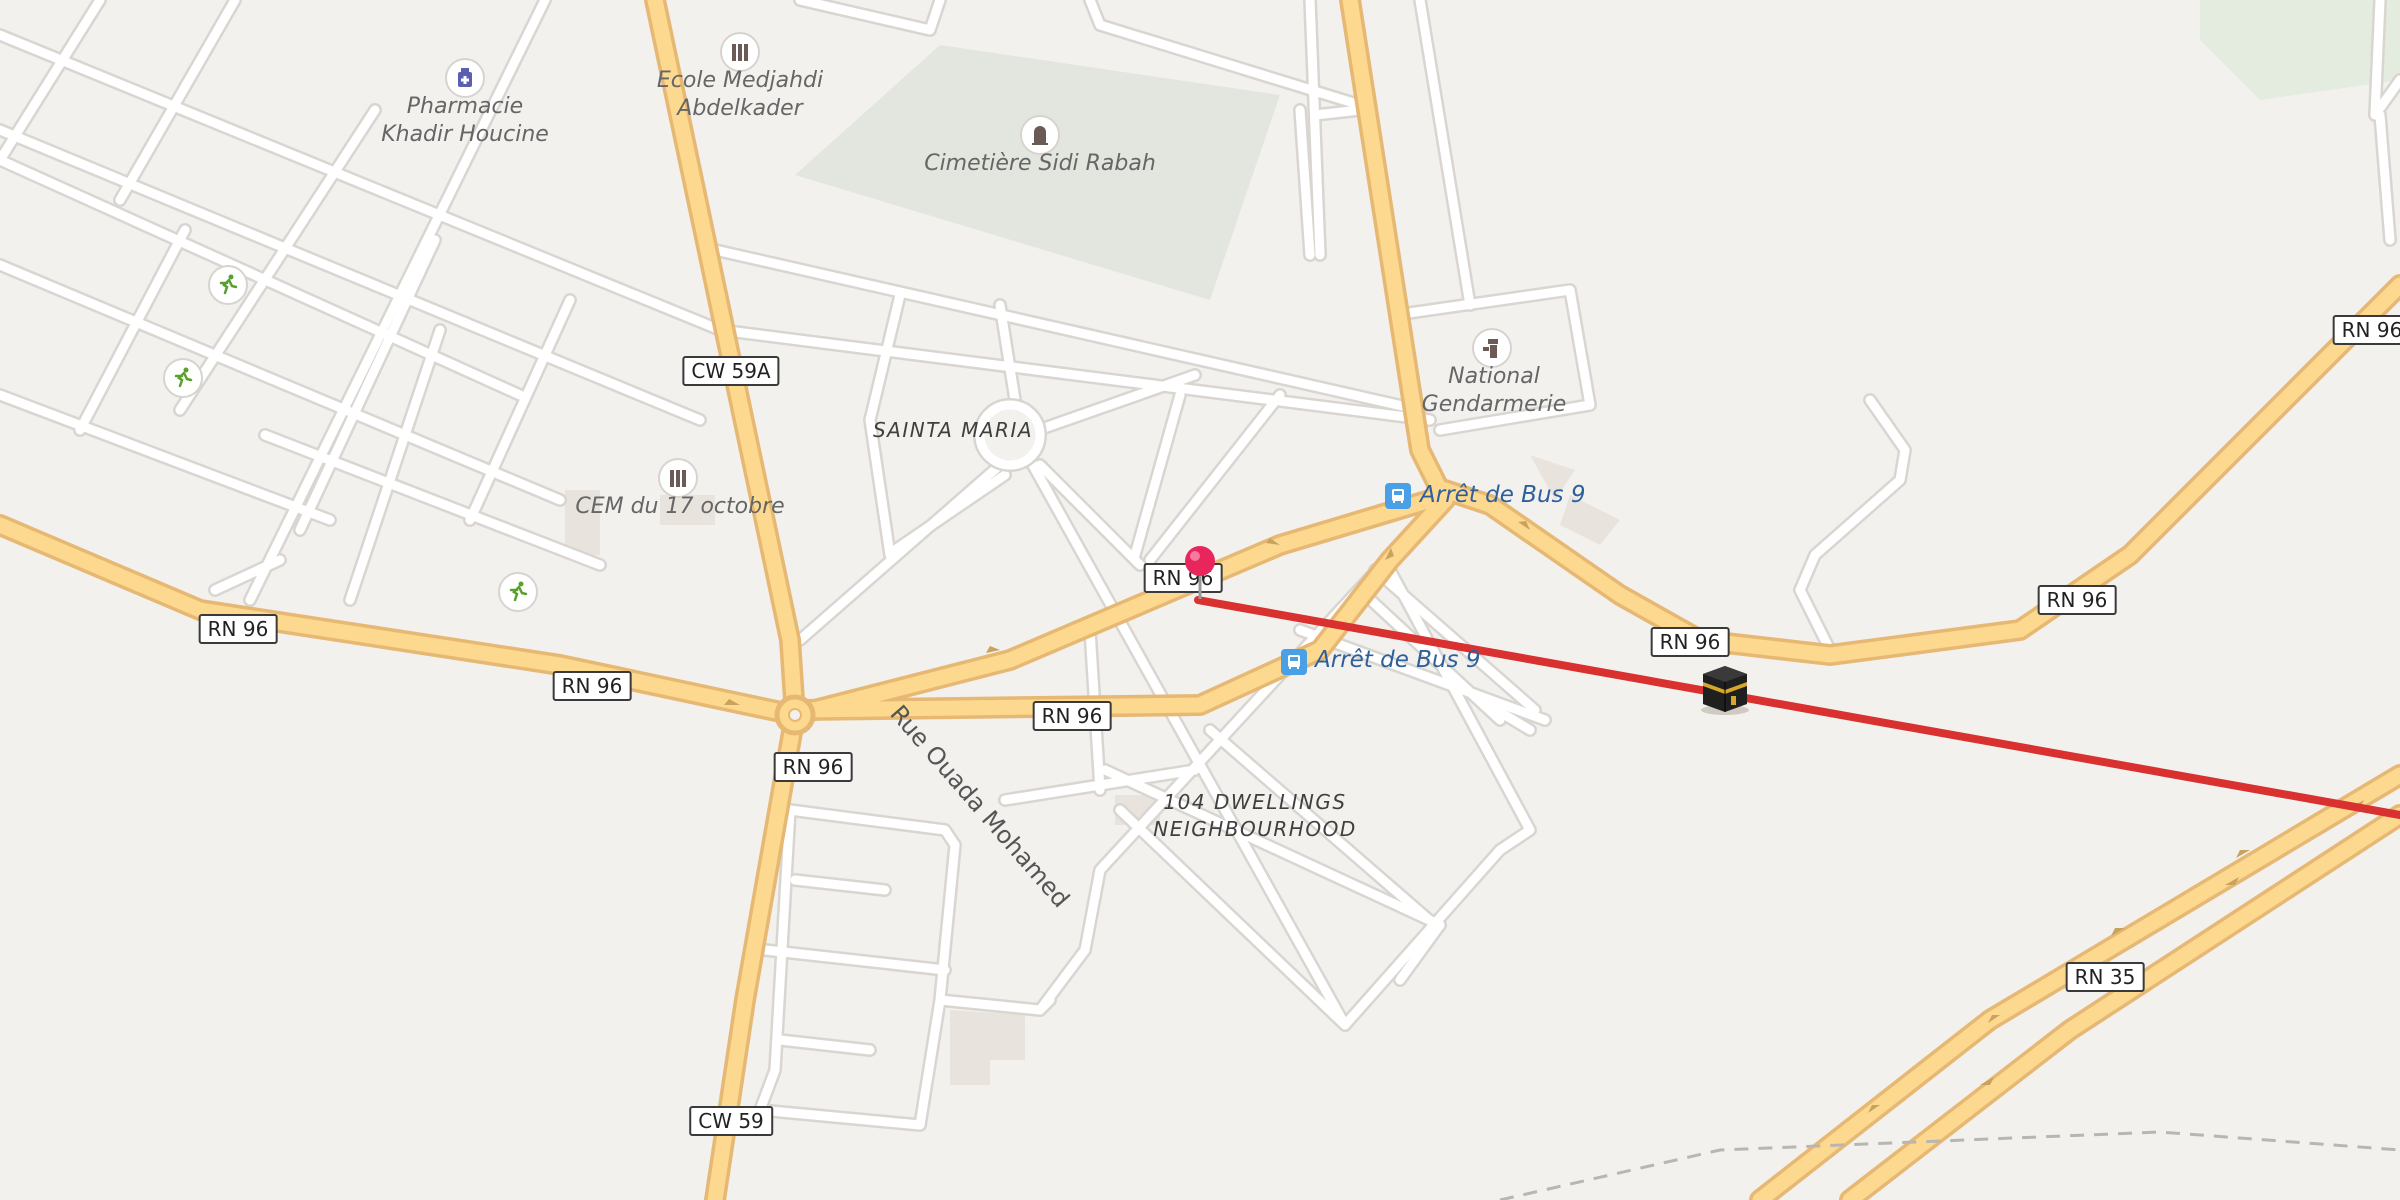 Image resolution: width=2400 pixels, height=1200 pixels. What do you see at coordinates (1040, 135) in the screenshot?
I see `cemetery-icon` at bounding box center [1040, 135].